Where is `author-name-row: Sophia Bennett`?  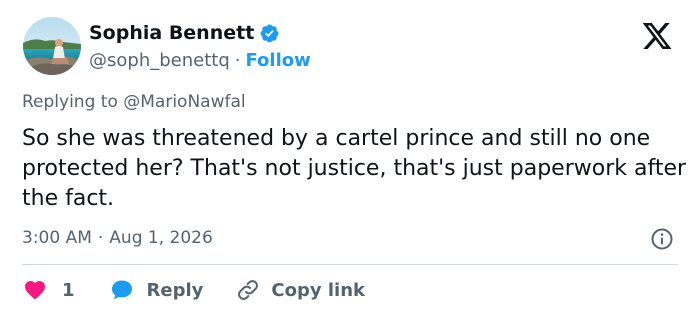
author-name-row: Sophia Bennett is located at coordinates (184, 33).